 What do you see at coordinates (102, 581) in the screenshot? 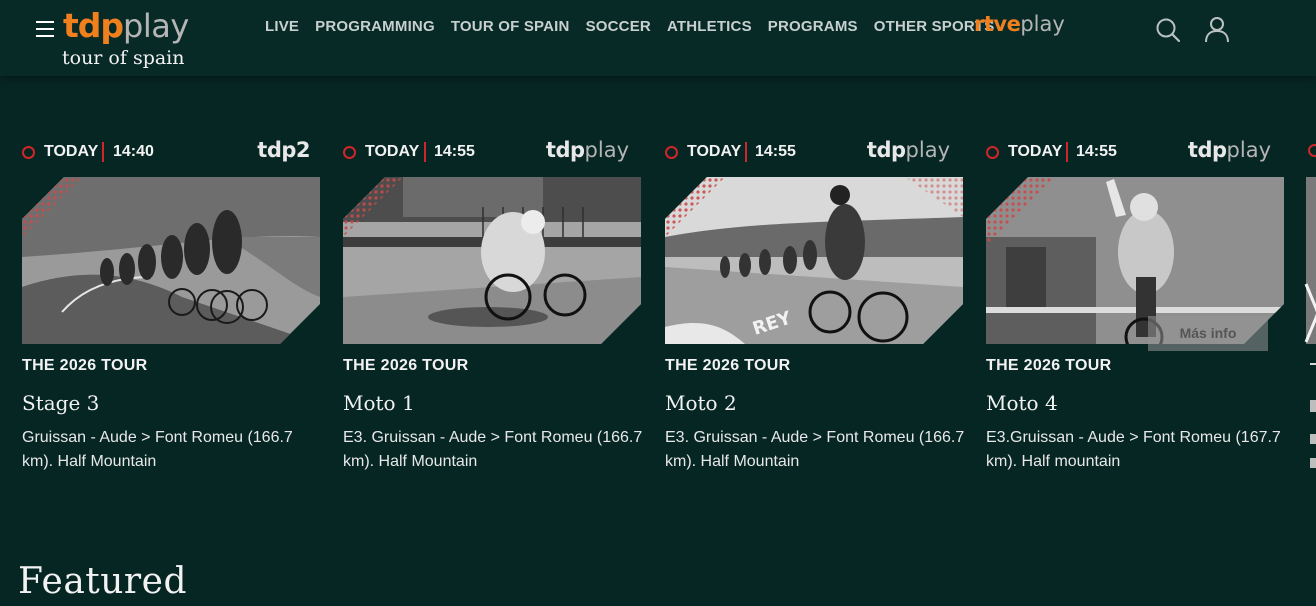
I see `featured-section-title: Featured` at bounding box center [102, 581].